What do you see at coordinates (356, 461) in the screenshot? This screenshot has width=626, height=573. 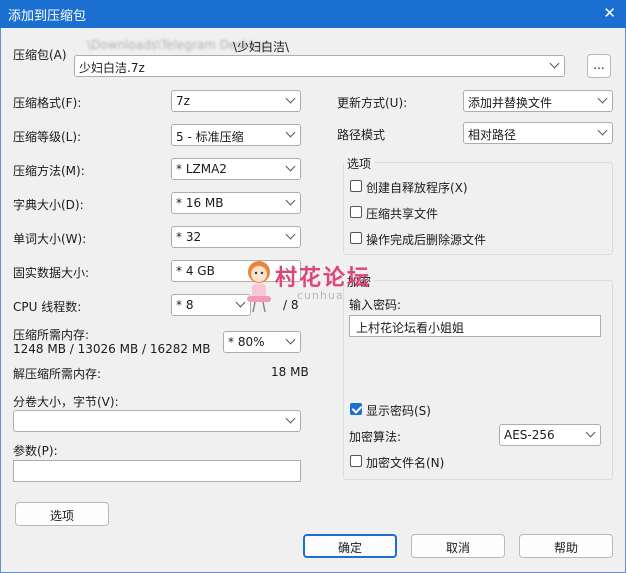 I see `encrypt-names-checkbox` at bounding box center [356, 461].